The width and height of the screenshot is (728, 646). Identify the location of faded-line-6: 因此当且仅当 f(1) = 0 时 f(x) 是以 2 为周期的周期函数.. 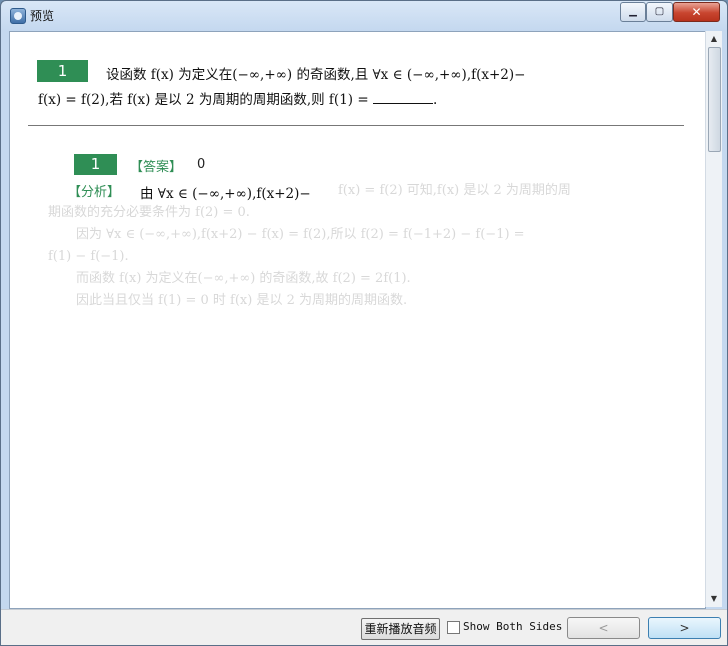
(242, 300).